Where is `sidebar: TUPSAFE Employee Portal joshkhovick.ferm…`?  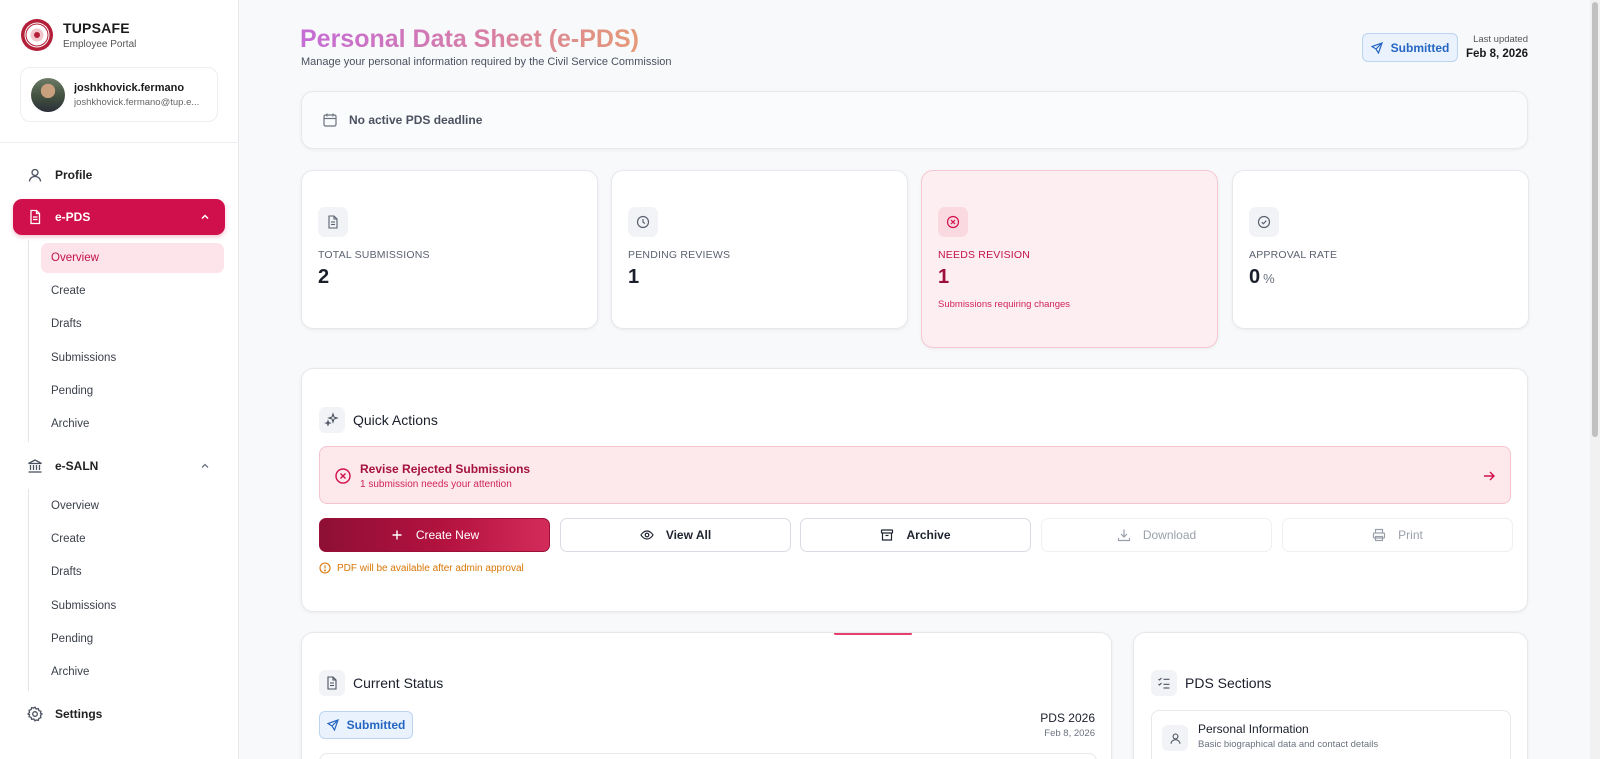 sidebar: TUPSAFE Employee Portal joshkhovick.ferm… is located at coordinates (119, 379).